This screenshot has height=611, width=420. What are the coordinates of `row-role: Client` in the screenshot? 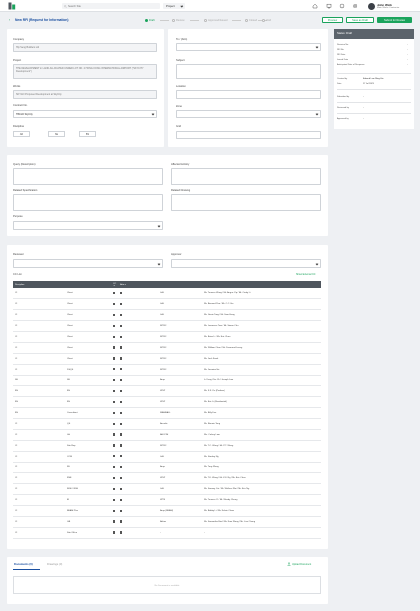 It's located at (88, 337).